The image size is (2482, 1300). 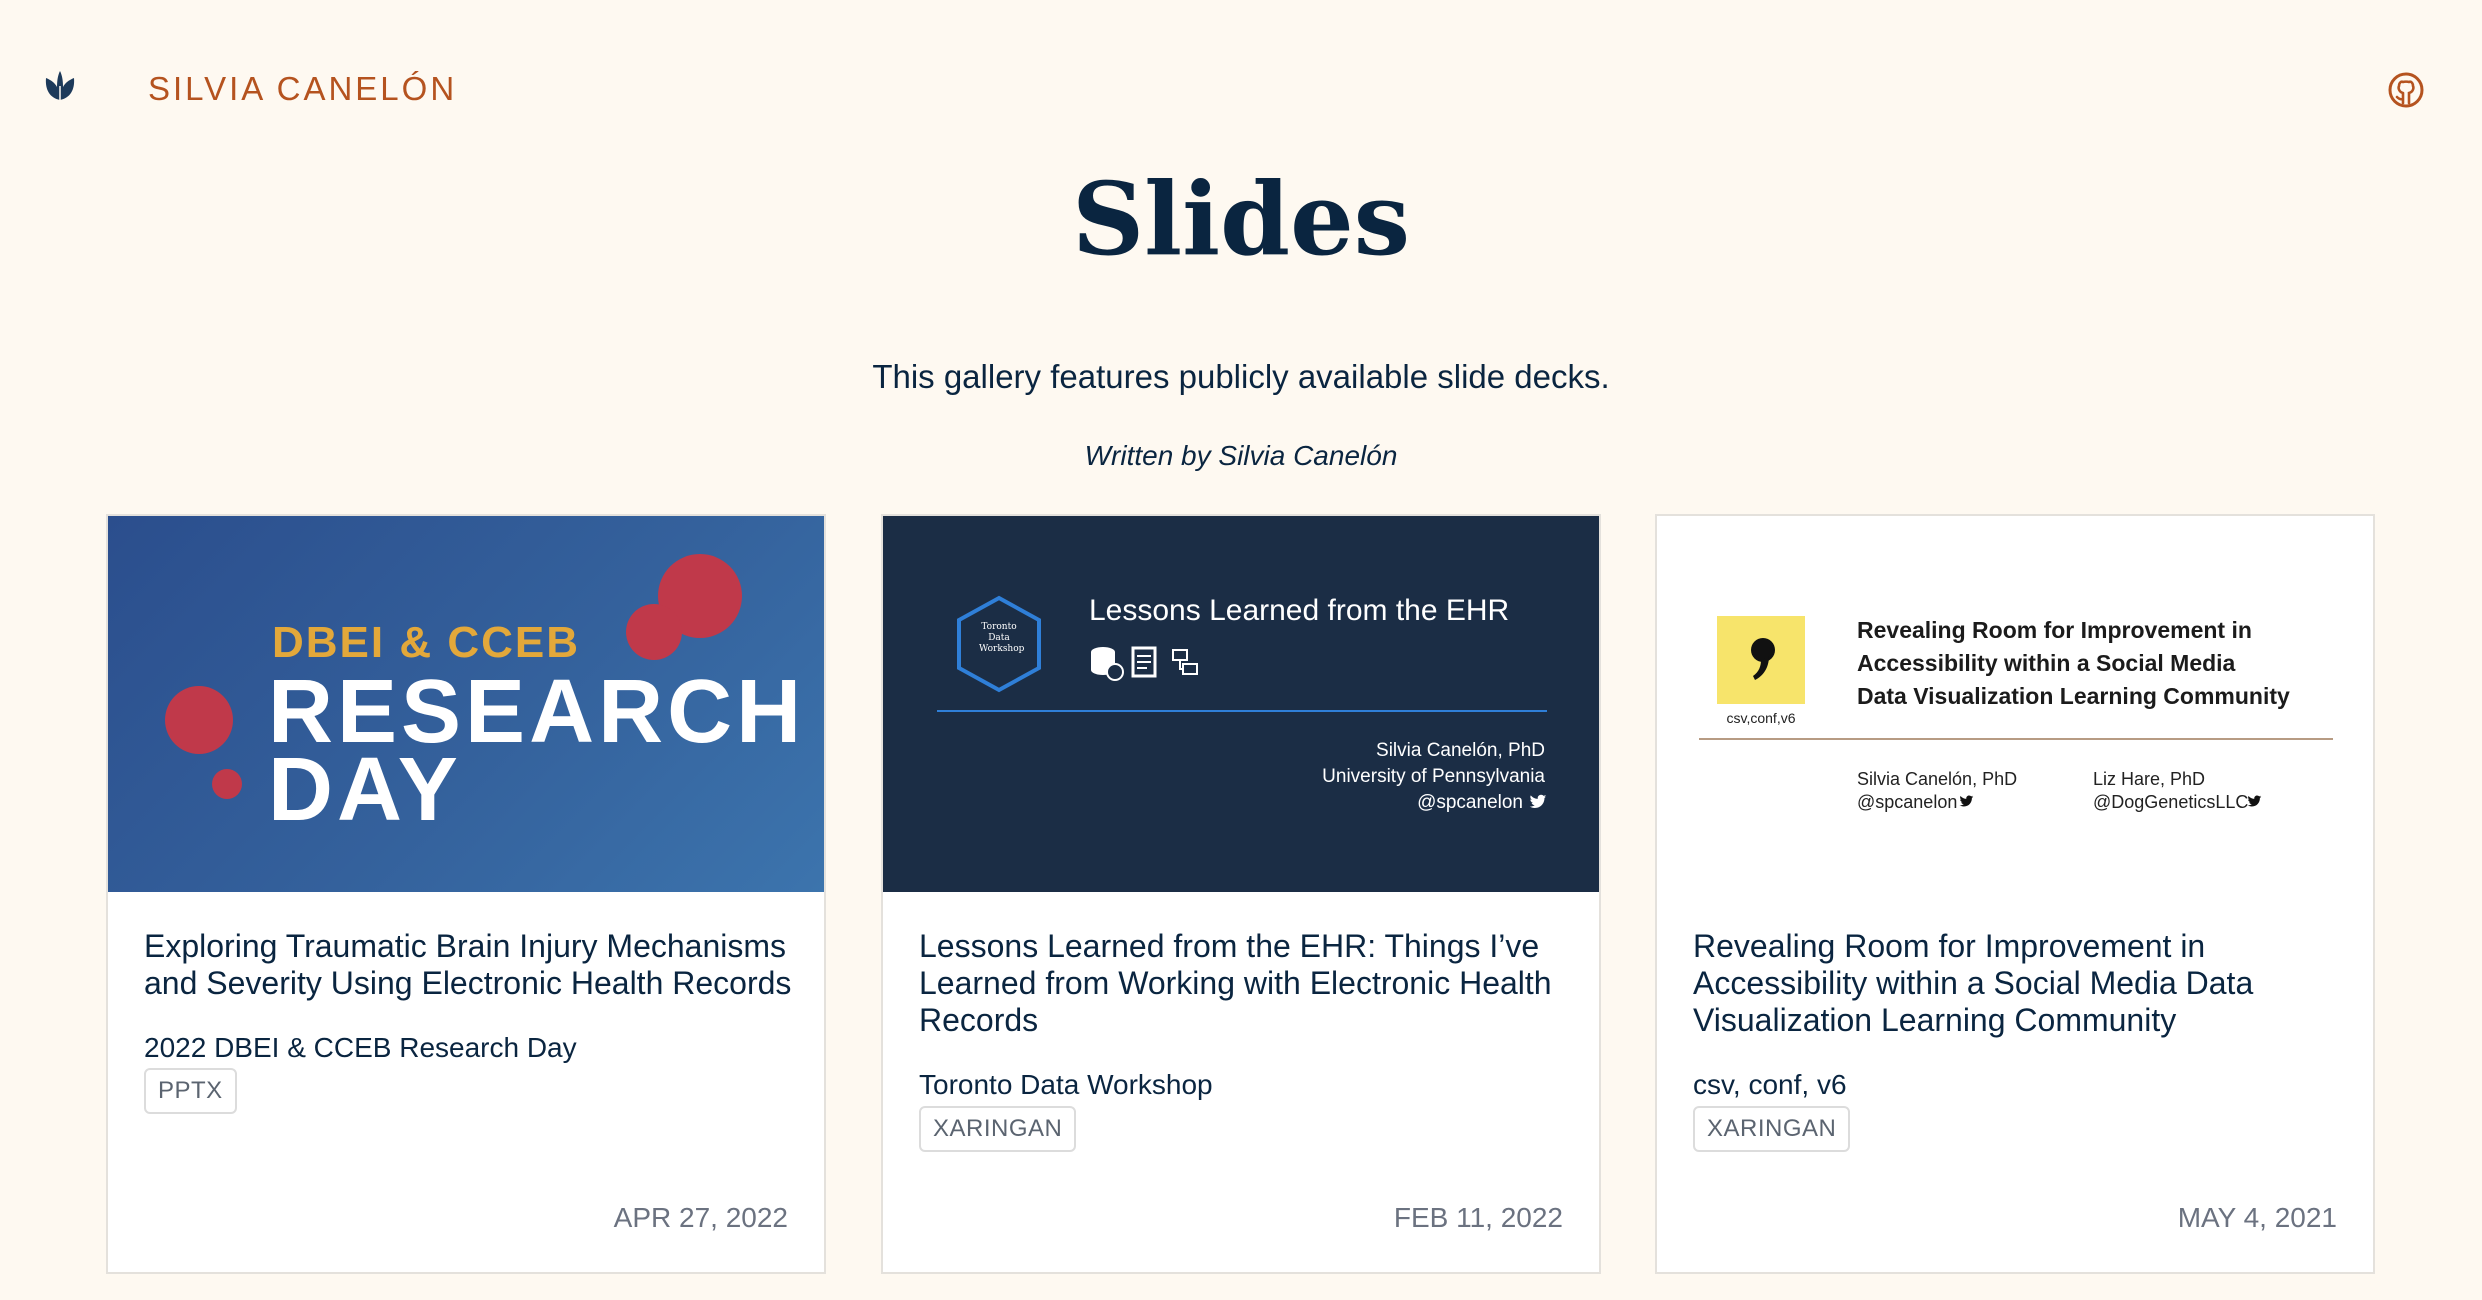 What do you see at coordinates (700, 1217) in the screenshot?
I see `card-date: APR 27, 2022` at bounding box center [700, 1217].